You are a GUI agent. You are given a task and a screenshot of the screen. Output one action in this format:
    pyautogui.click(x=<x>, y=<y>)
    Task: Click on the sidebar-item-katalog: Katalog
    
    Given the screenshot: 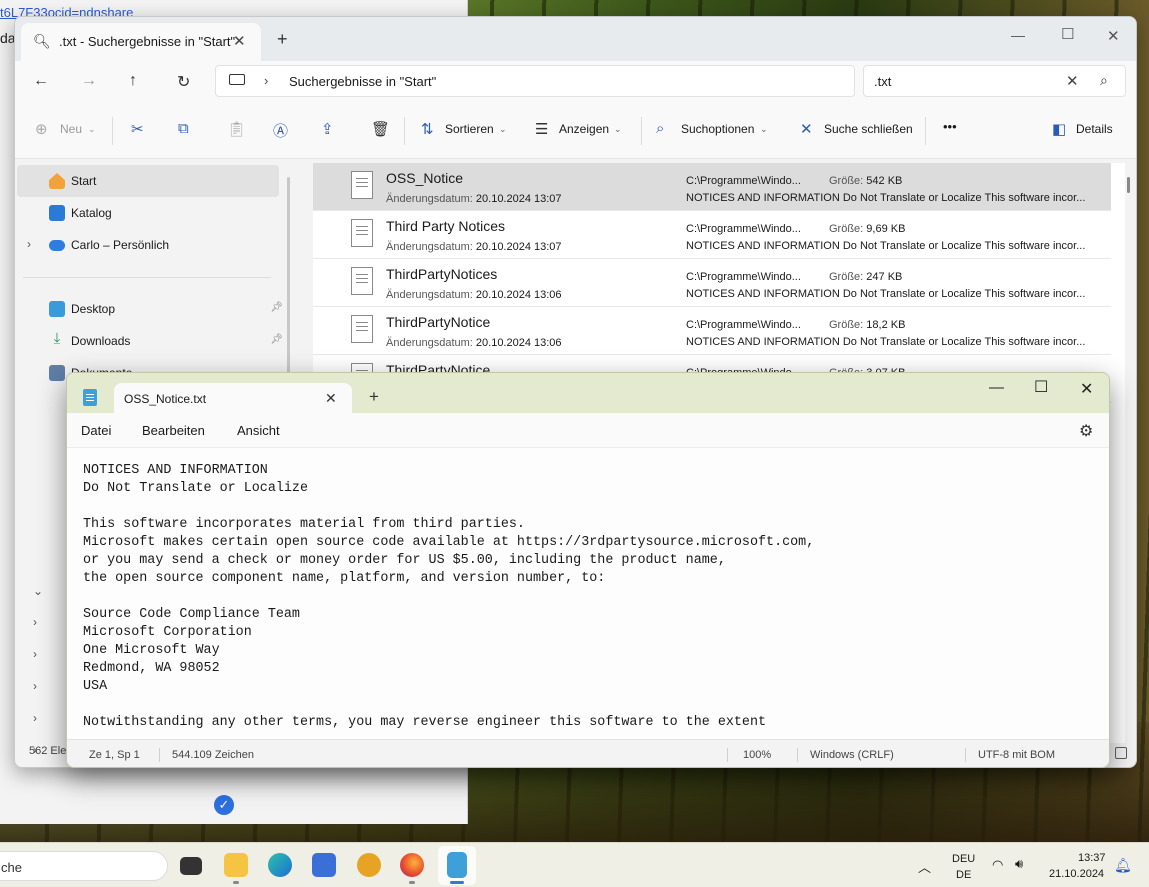 What is the action you would take?
    pyautogui.click(x=148, y=213)
    